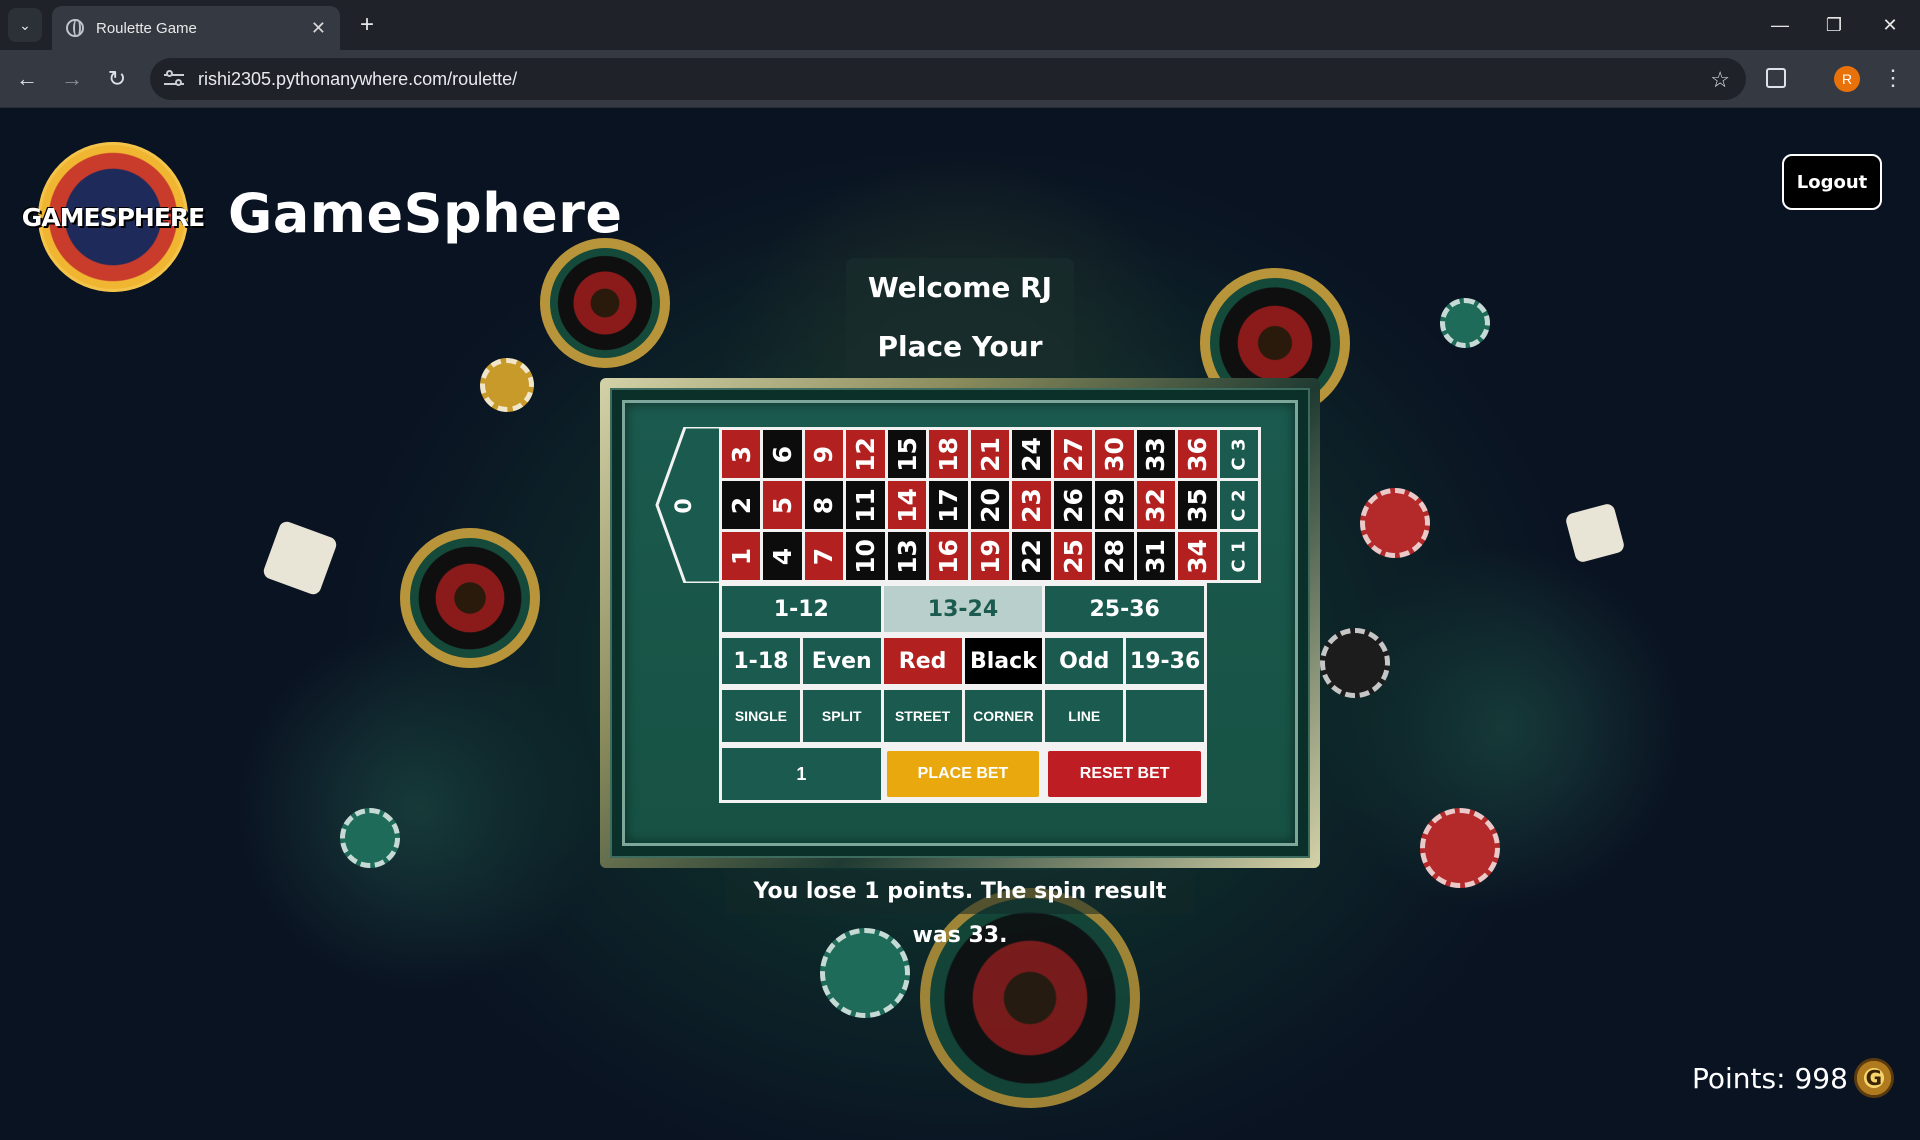 The image size is (1920, 1140). What do you see at coordinates (907, 556) in the screenshot?
I see `number-cell: 13` at bounding box center [907, 556].